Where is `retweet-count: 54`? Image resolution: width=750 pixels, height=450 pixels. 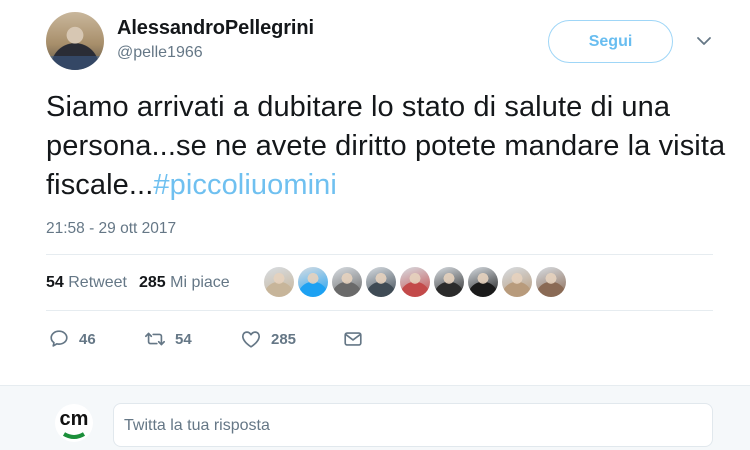
retweet-count: 54 is located at coordinates (183, 339).